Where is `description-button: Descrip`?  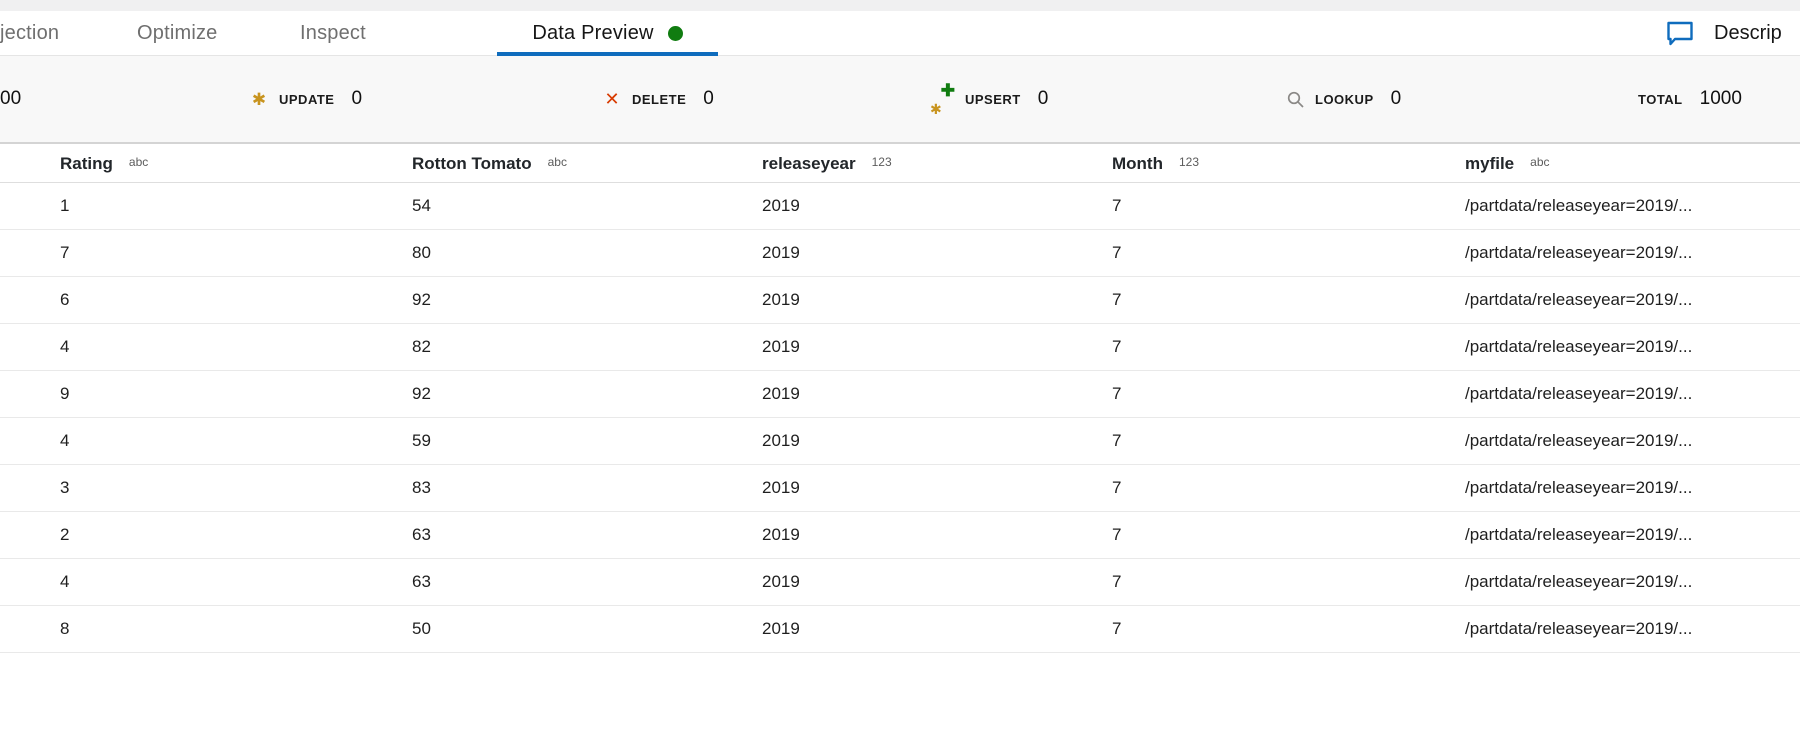
description-button: Descrip is located at coordinates (1733, 33).